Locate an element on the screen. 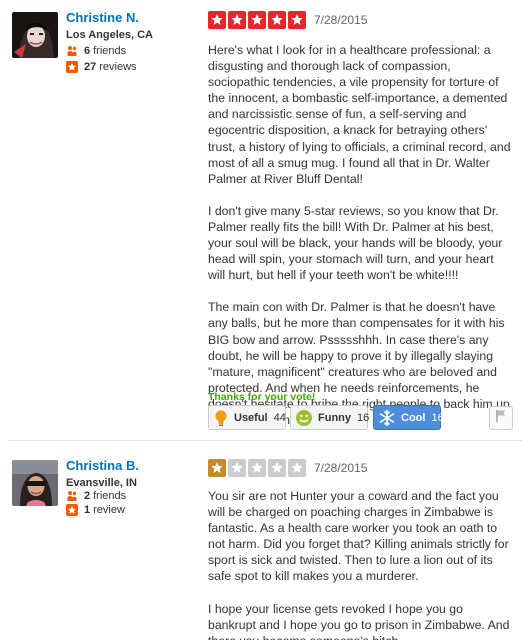 The height and width of the screenshot is (640, 530). useful-count: 44 is located at coordinates (279, 417).